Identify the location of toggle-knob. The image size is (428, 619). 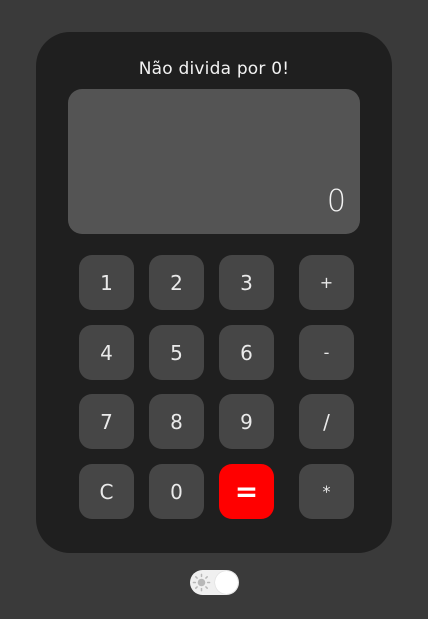
(226, 582).